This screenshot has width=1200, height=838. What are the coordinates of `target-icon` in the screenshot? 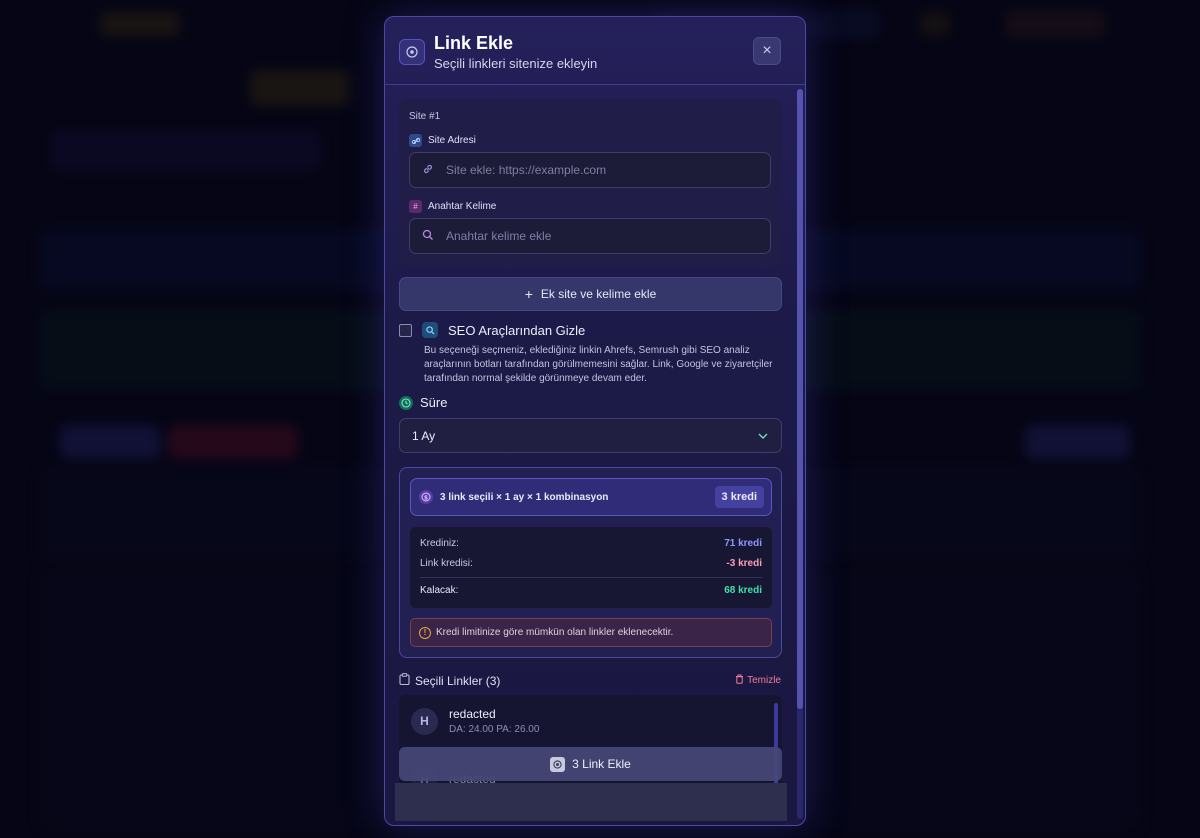 It's located at (558, 764).